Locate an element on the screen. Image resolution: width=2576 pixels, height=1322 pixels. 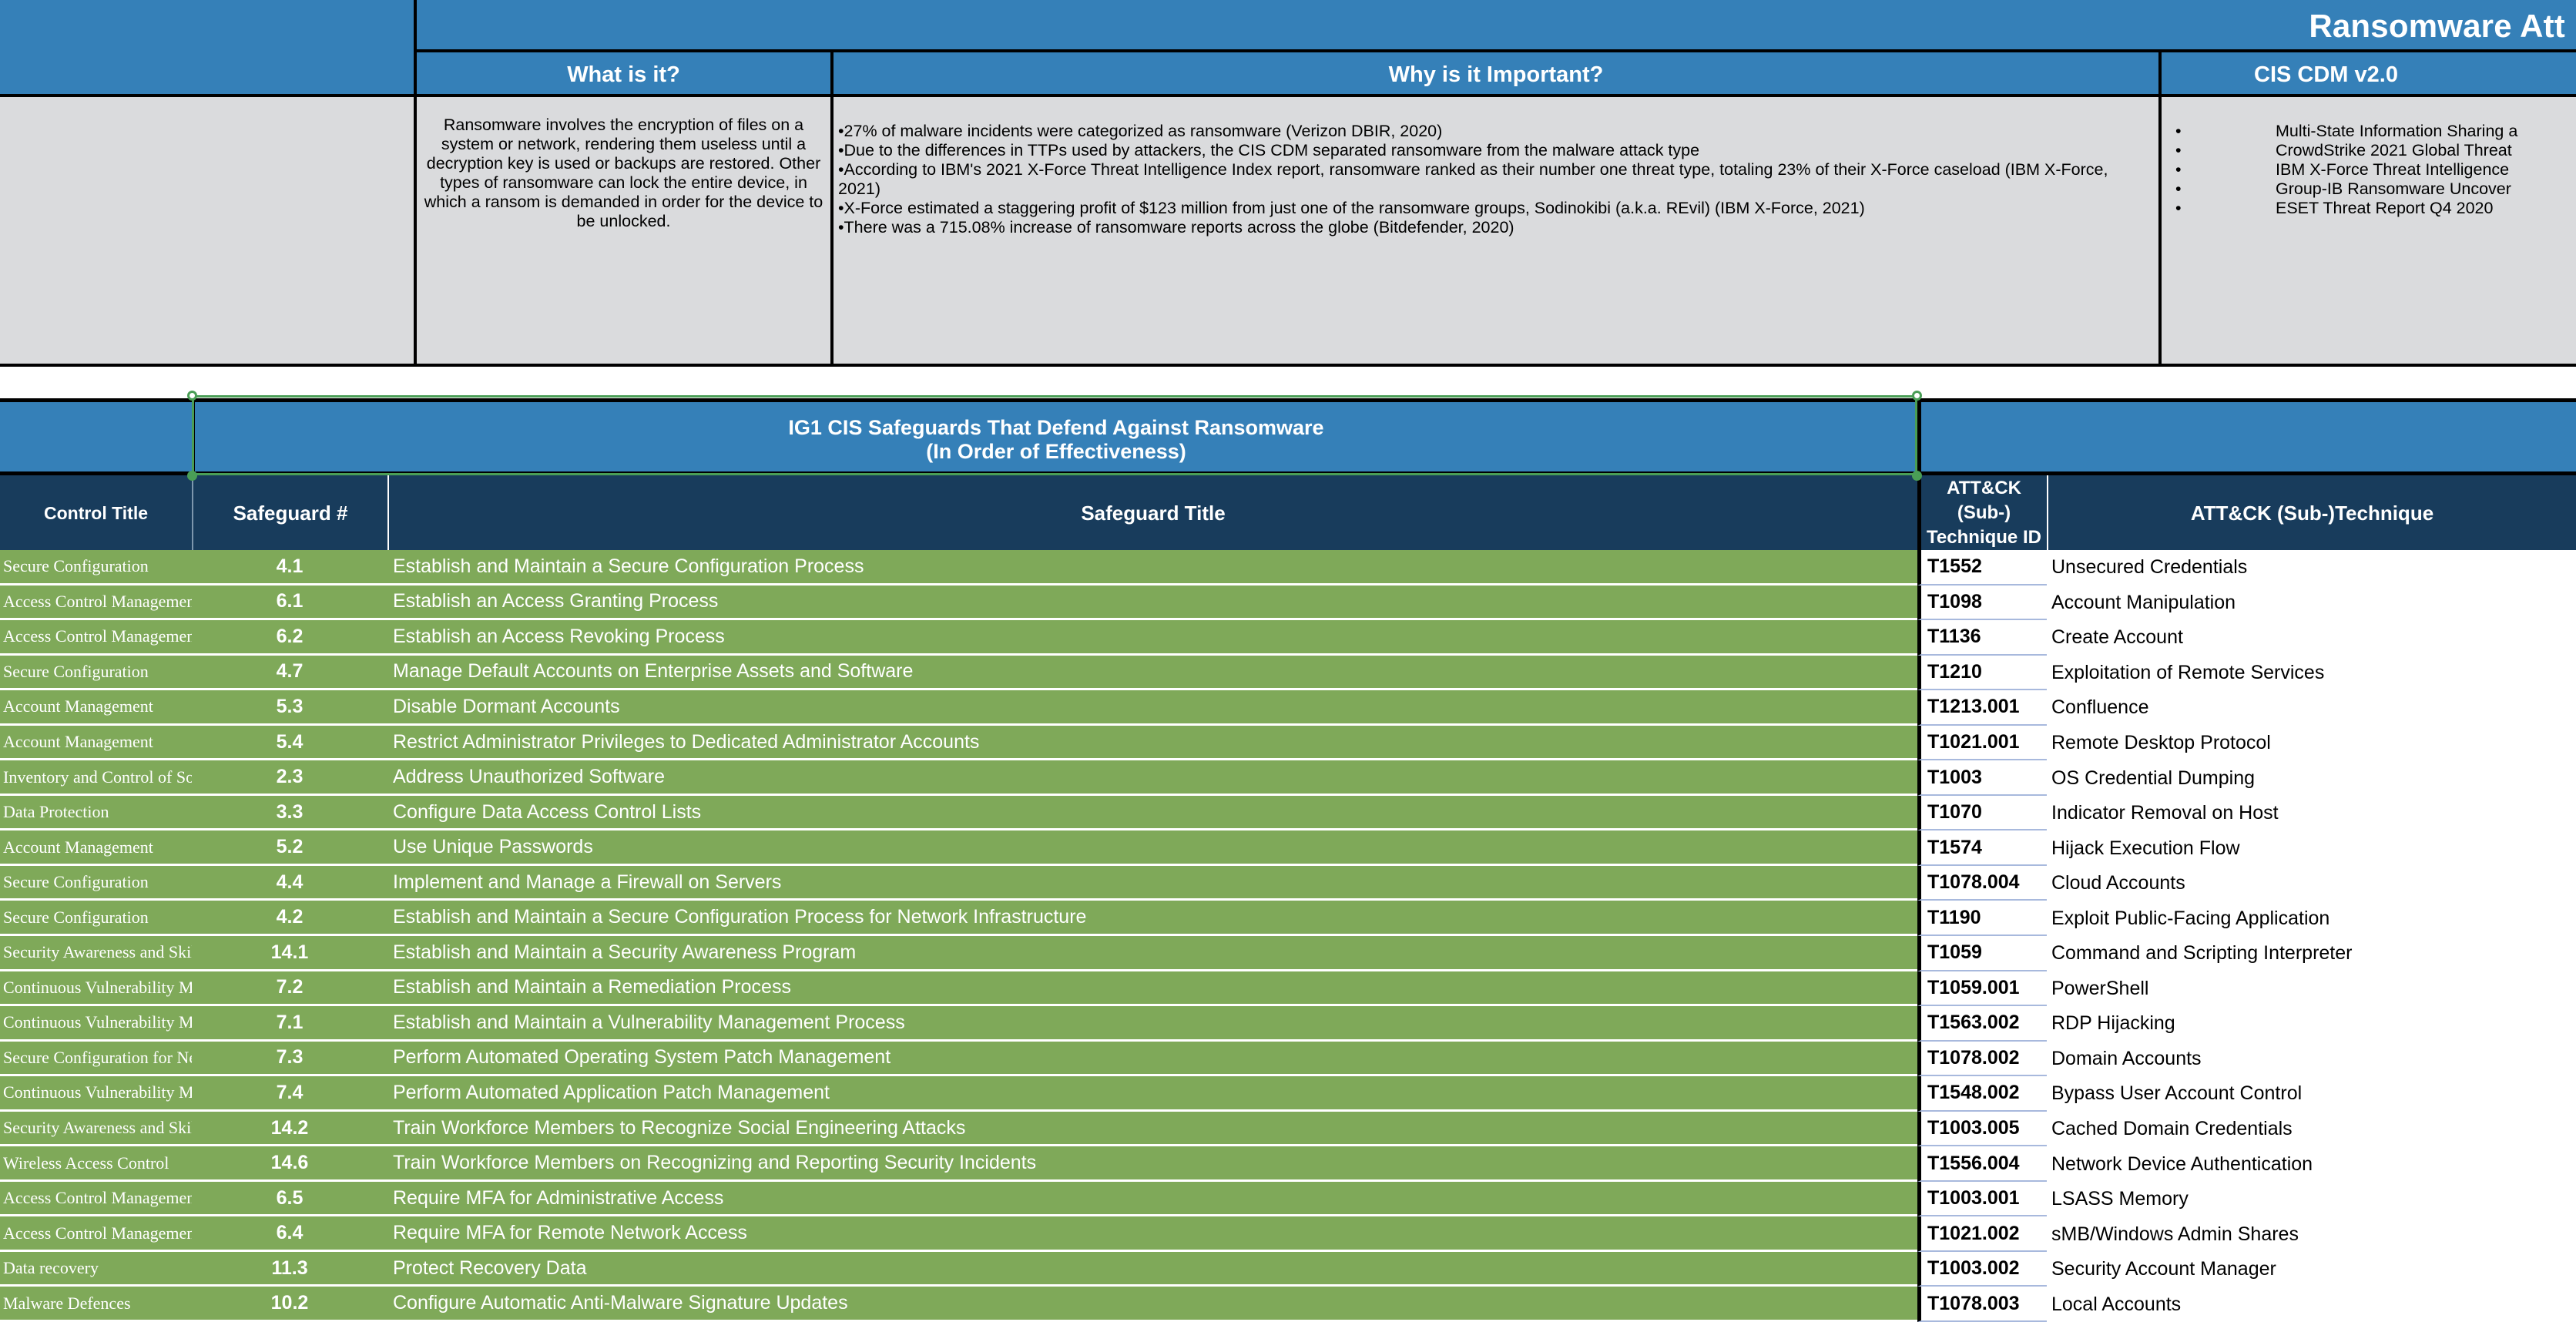
safeguard-number-cell: 14.6 is located at coordinates (289, 1164).